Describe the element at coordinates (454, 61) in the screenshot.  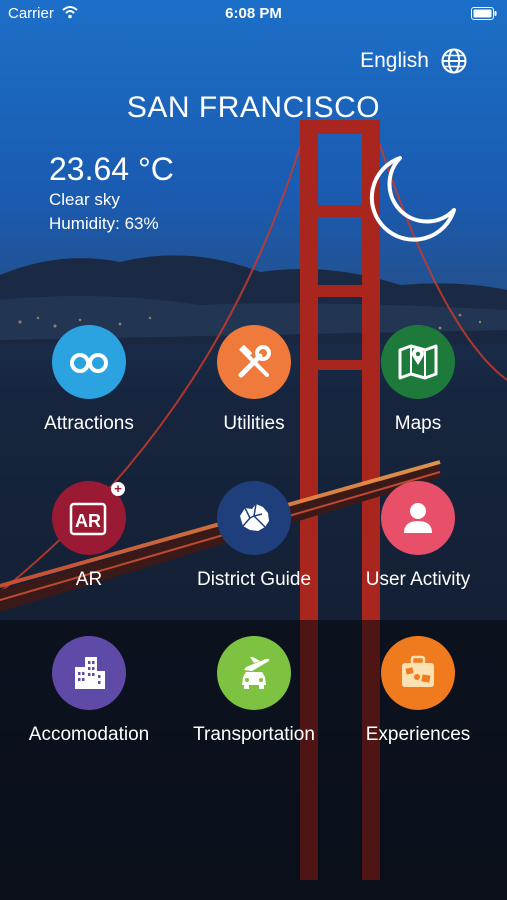
I see `globe-icon` at that location.